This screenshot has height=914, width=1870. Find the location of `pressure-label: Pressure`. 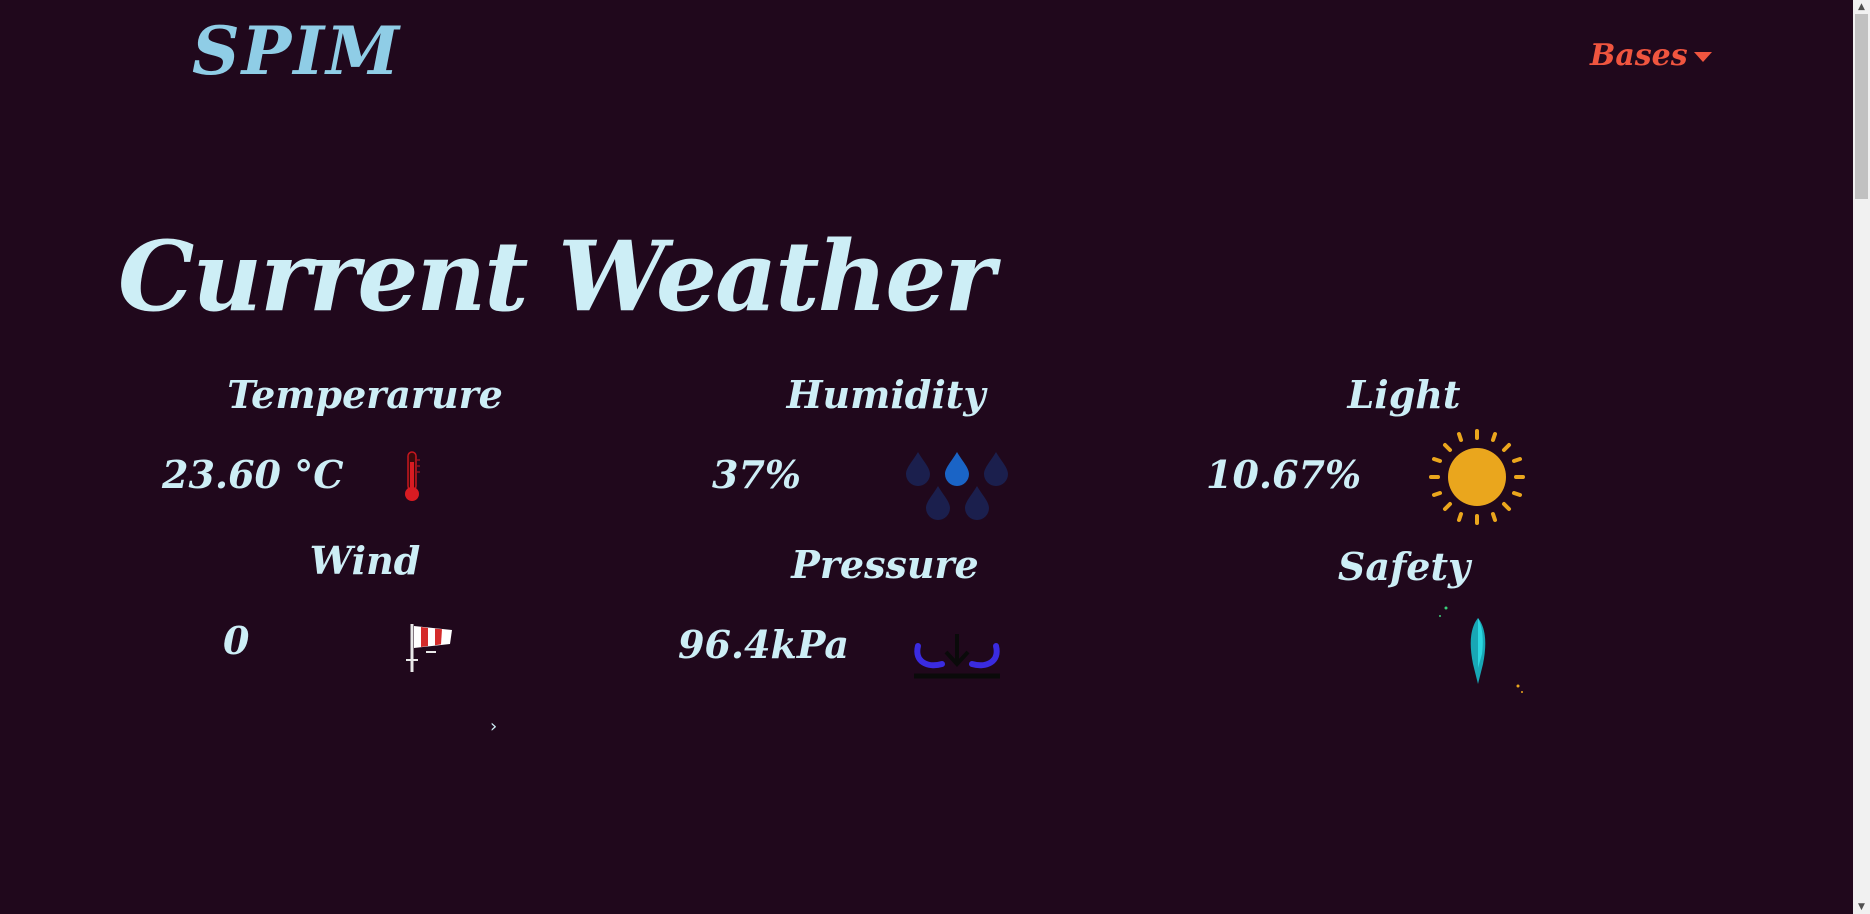

pressure-label: Pressure is located at coordinates (885, 564).